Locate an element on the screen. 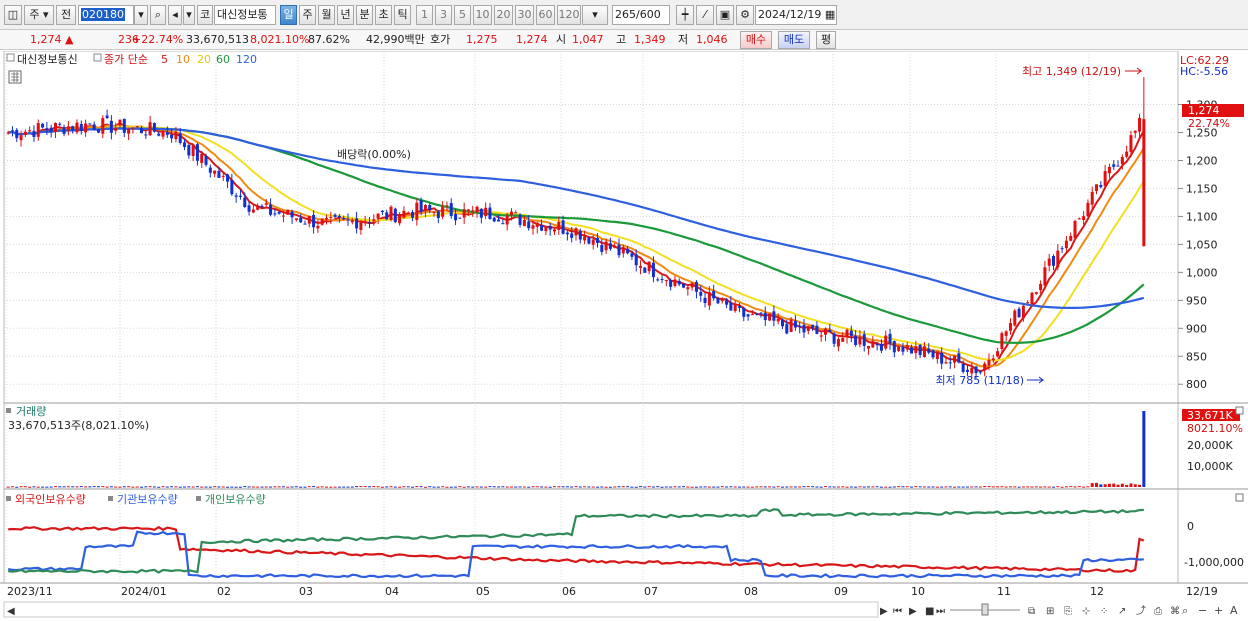 This screenshot has width=1248, height=621. interval-60: 60 is located at coordinates (545, 15).